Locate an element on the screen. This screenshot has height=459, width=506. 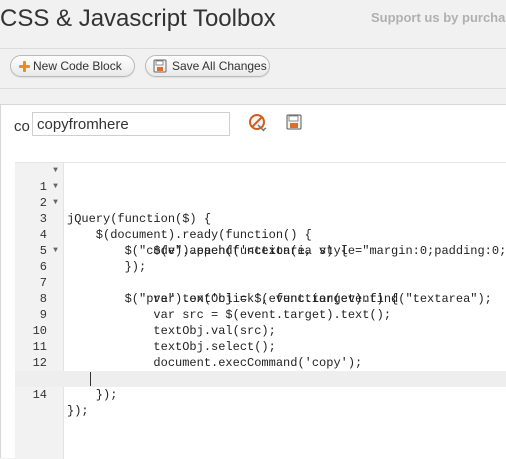
code-line: 12 }); is located at coordinates (260, 362).